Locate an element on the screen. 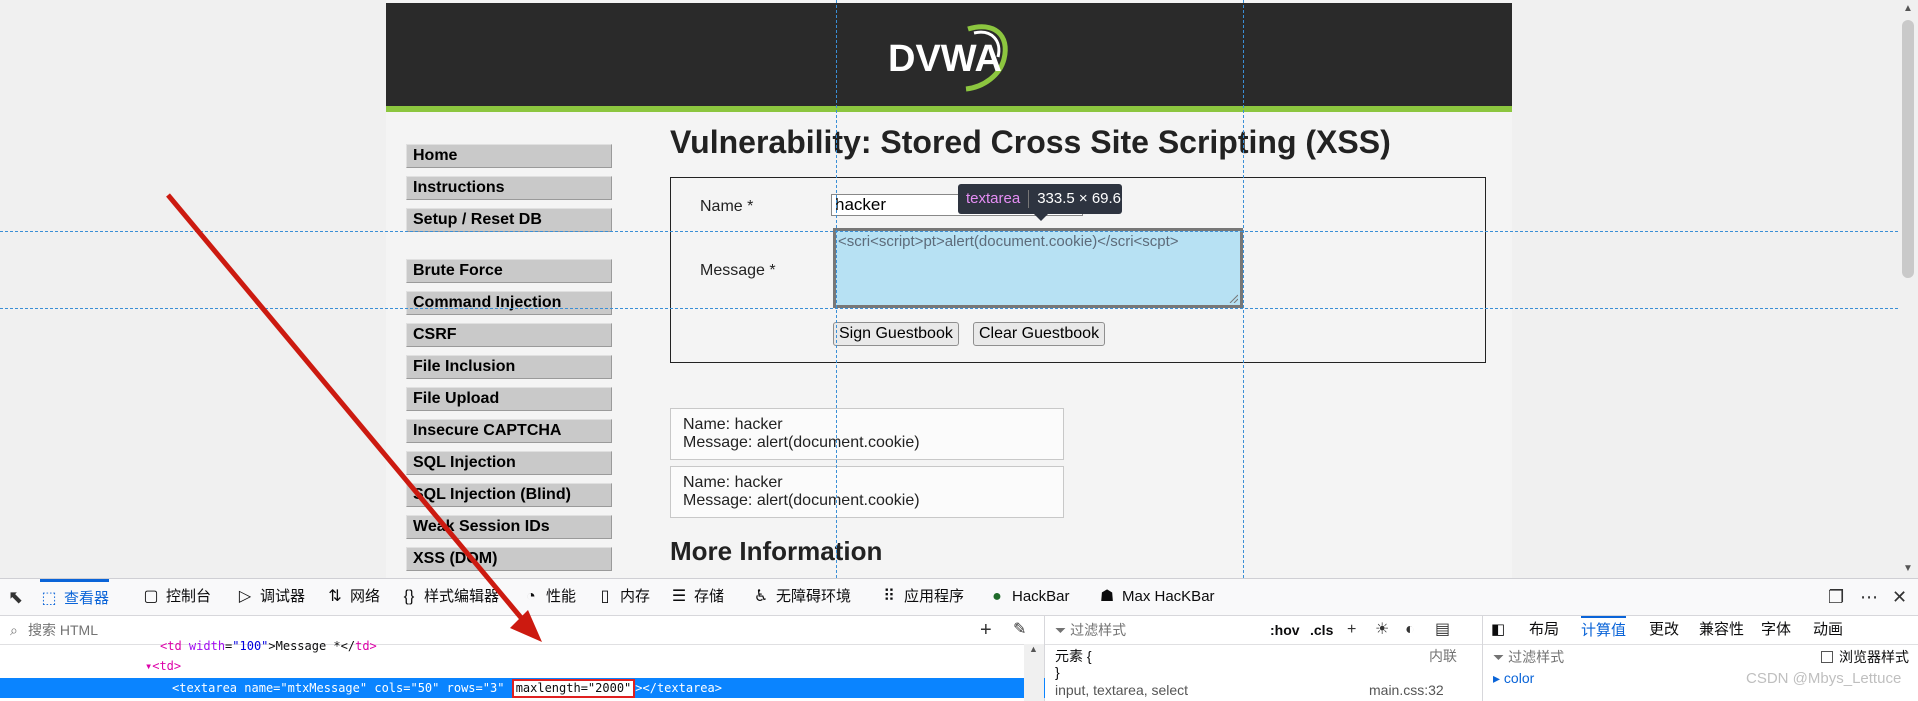 Image resolution: width=1918 pixels, height=701 pixels. css-source-link: main.css:32 is located at coordinates (1406, 690).